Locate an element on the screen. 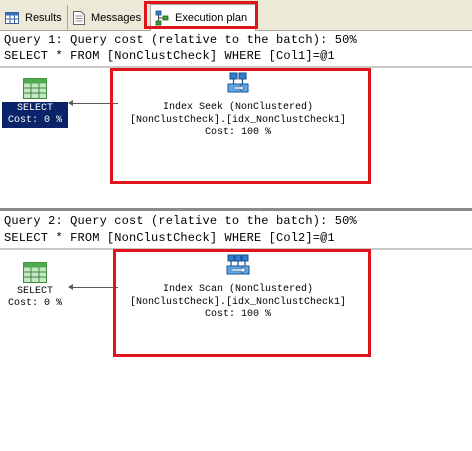 The height and width of the screenshot is (451, 472). tab-results: Results is located at coordinates (34, 17).